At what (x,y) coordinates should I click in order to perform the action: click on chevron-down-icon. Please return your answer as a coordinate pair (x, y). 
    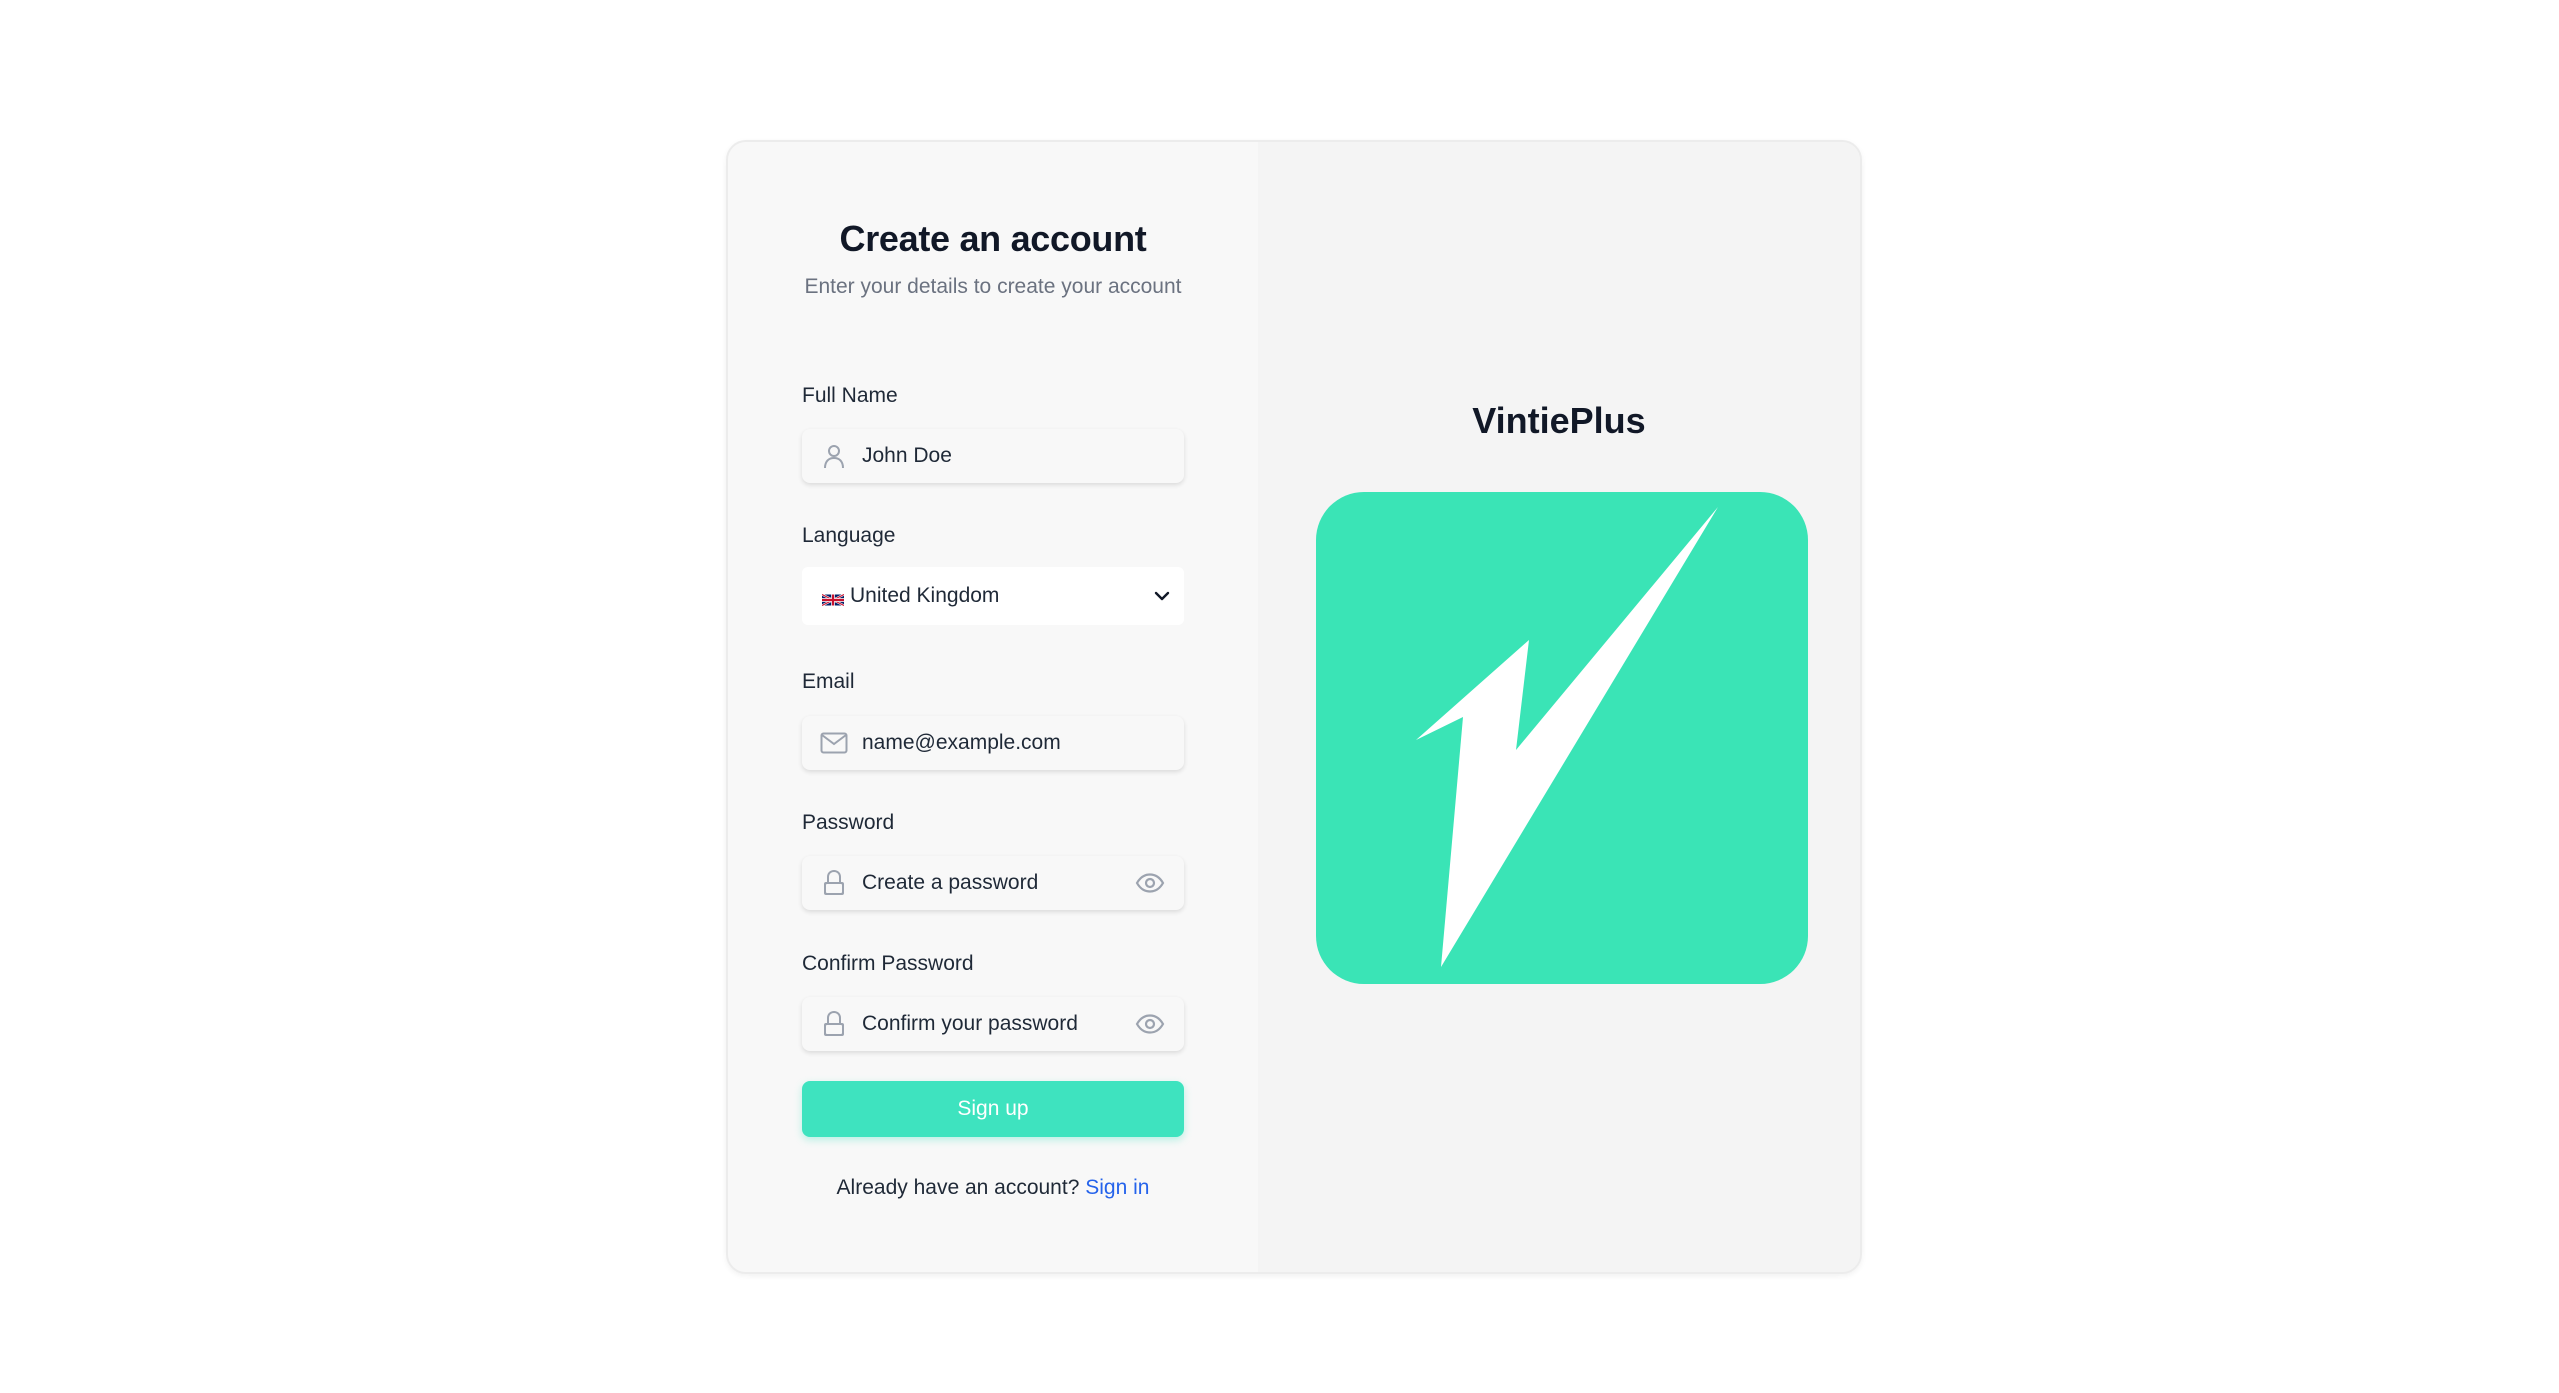
    Looking at the image, I should click on (1162, 596).